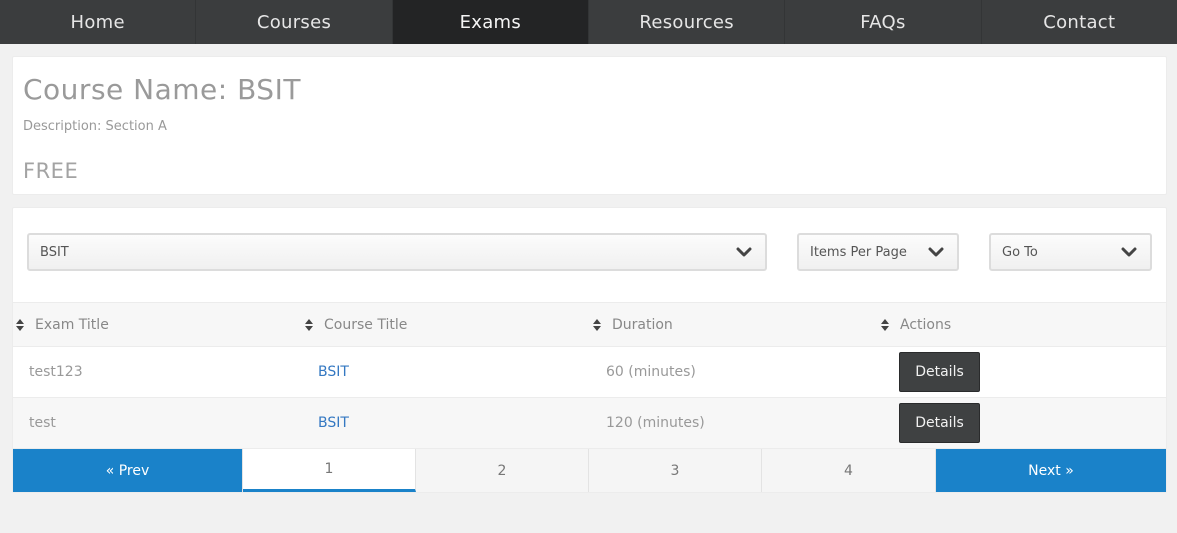 This screenshot has width=1177, height=533. Describe the element at coordinates (329, 470) in the screenshot. I see `page-1-button: 1` at that location.